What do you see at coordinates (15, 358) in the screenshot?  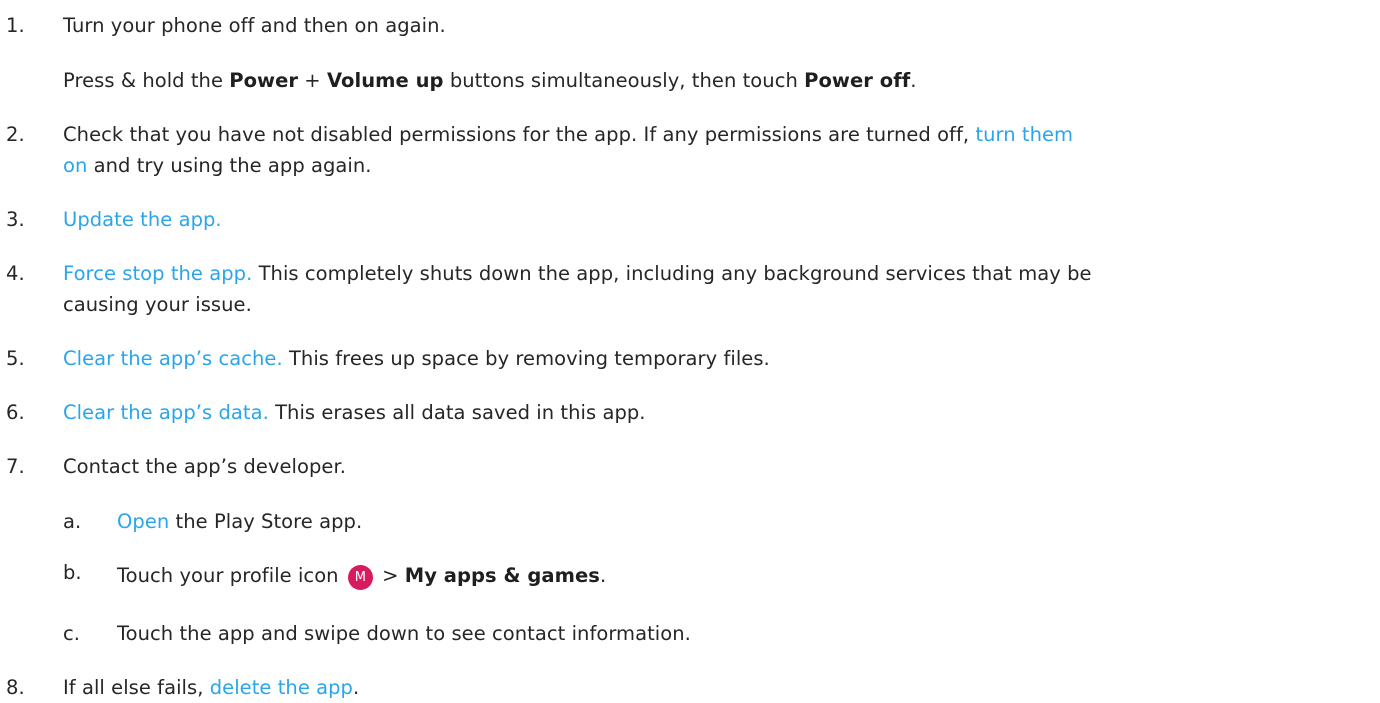 I see `step-number: 5.` at bounding box center [15, 358].